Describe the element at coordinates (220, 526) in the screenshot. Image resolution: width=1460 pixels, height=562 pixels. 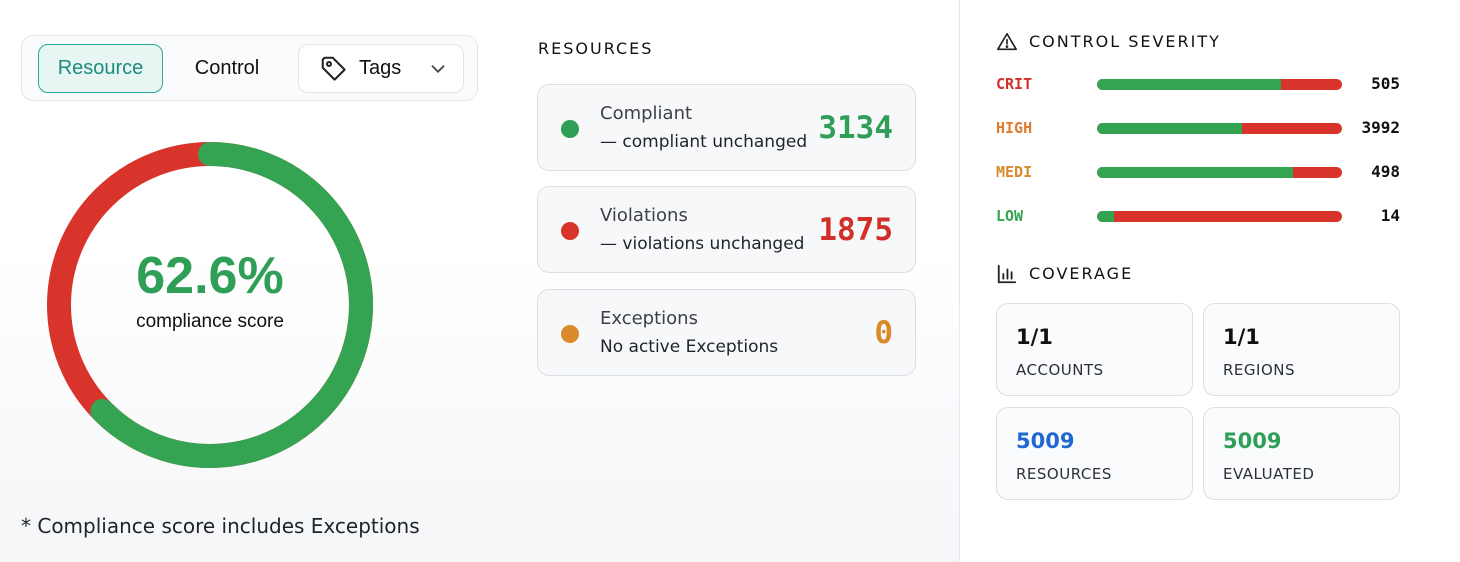
I see `score-footnote: * Compliance score includes Exceptions` at that location.